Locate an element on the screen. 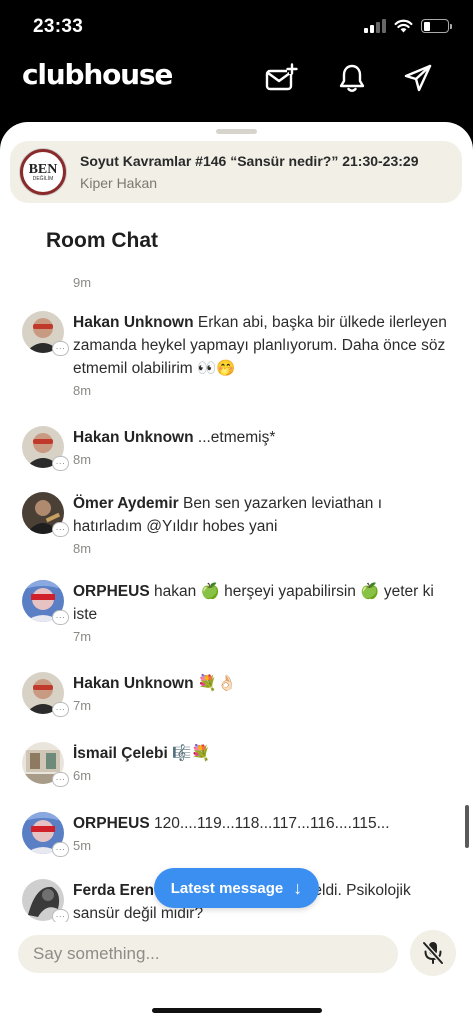 This screenshot has width=473, height=1024. compose-message-icon is located at coordinates (281, 78).